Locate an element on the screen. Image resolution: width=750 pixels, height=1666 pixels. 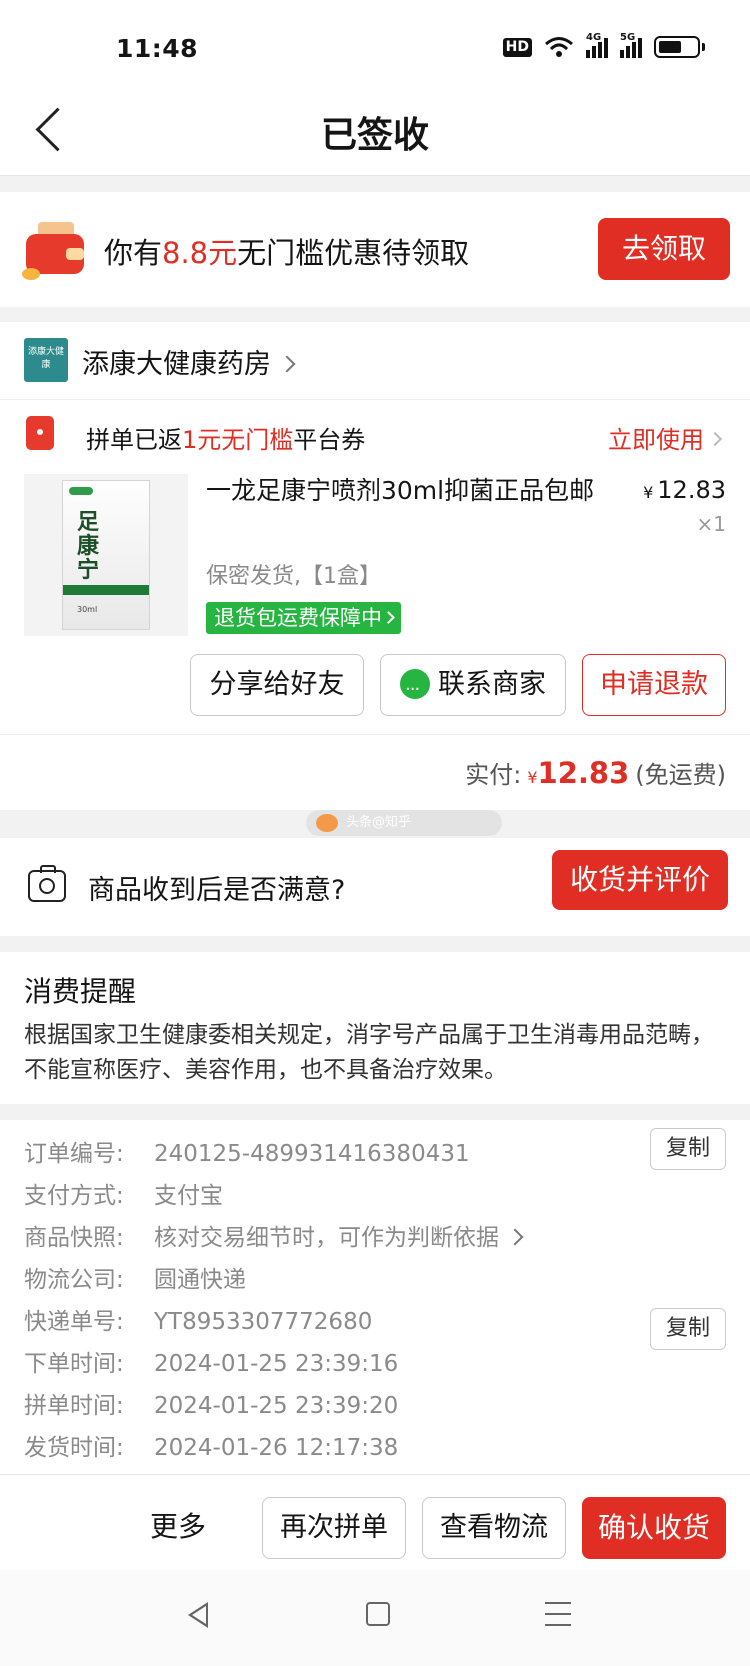
product-spec: 保密发货,【1盒】 is located at coordinates (293, 576).